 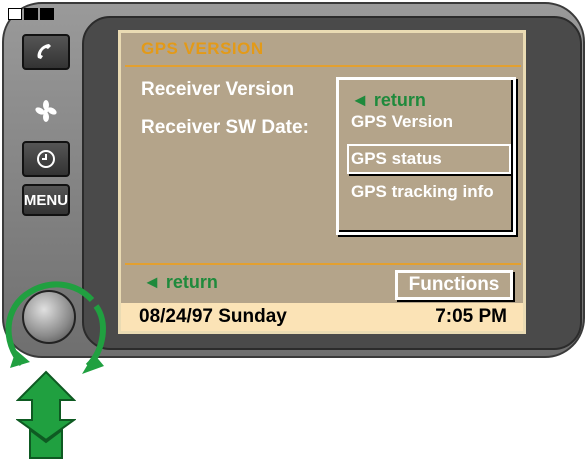 I want to click on date-text: 08/24/97 Sunday, so click(x=213, y=316).